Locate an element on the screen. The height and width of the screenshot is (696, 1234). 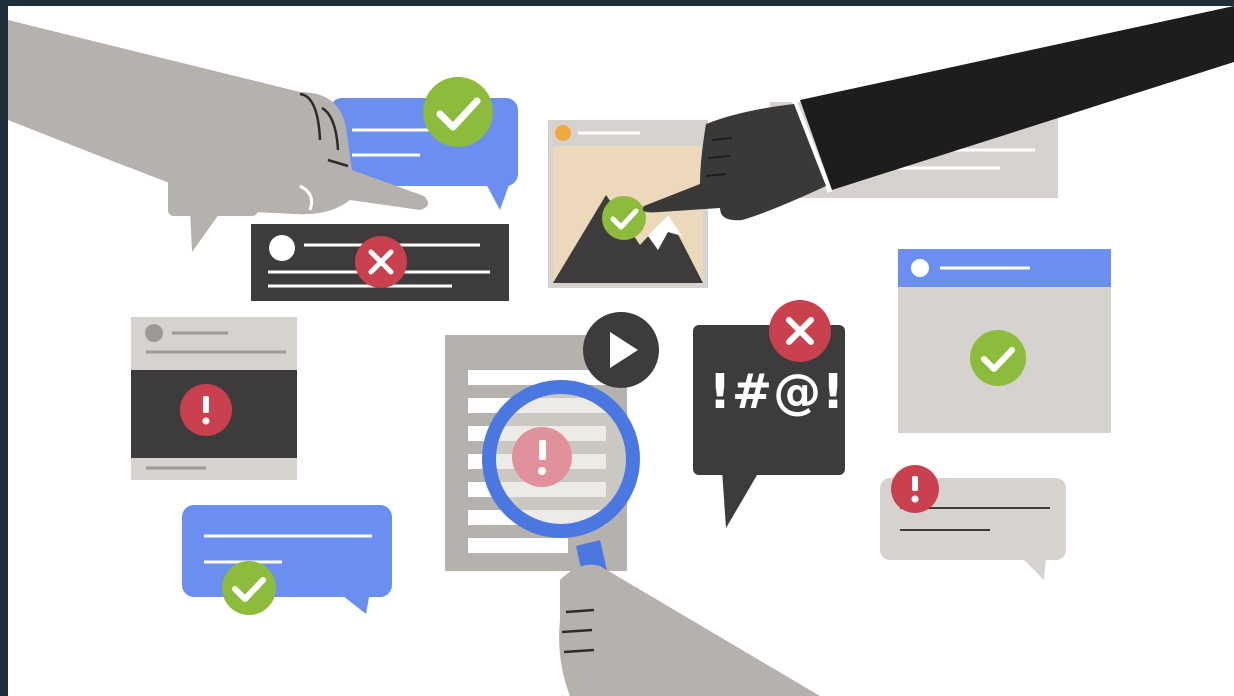
profanity-speech-bubble is located at coordinates (769, 426).